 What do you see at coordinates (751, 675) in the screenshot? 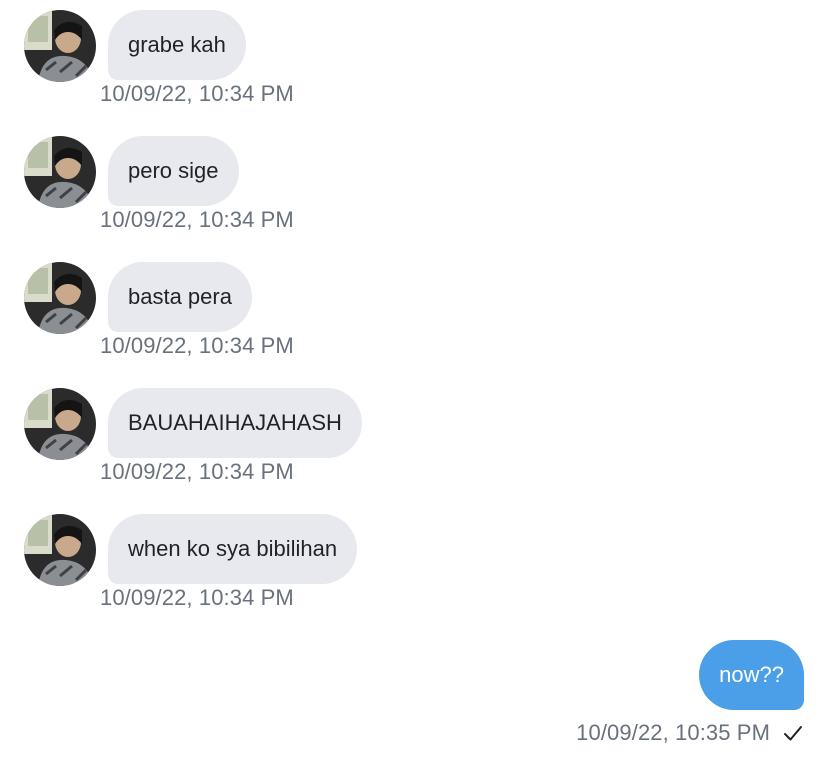
I see `sent-message-bubble: now??` at bounding box center [751, 675].